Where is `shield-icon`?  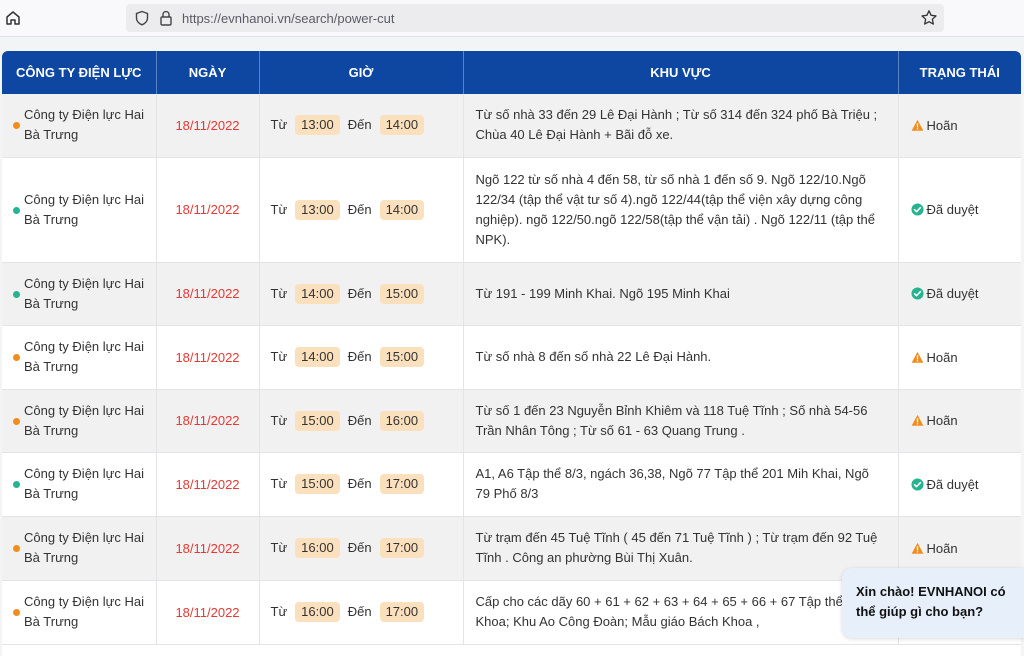 shield-icon is located at coordinates (142, 18).